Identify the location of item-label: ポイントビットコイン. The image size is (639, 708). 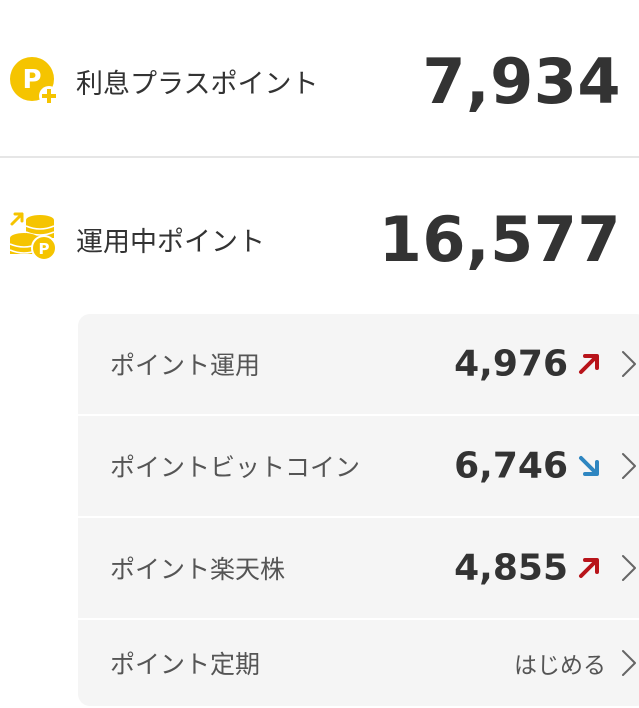
(235, 467).